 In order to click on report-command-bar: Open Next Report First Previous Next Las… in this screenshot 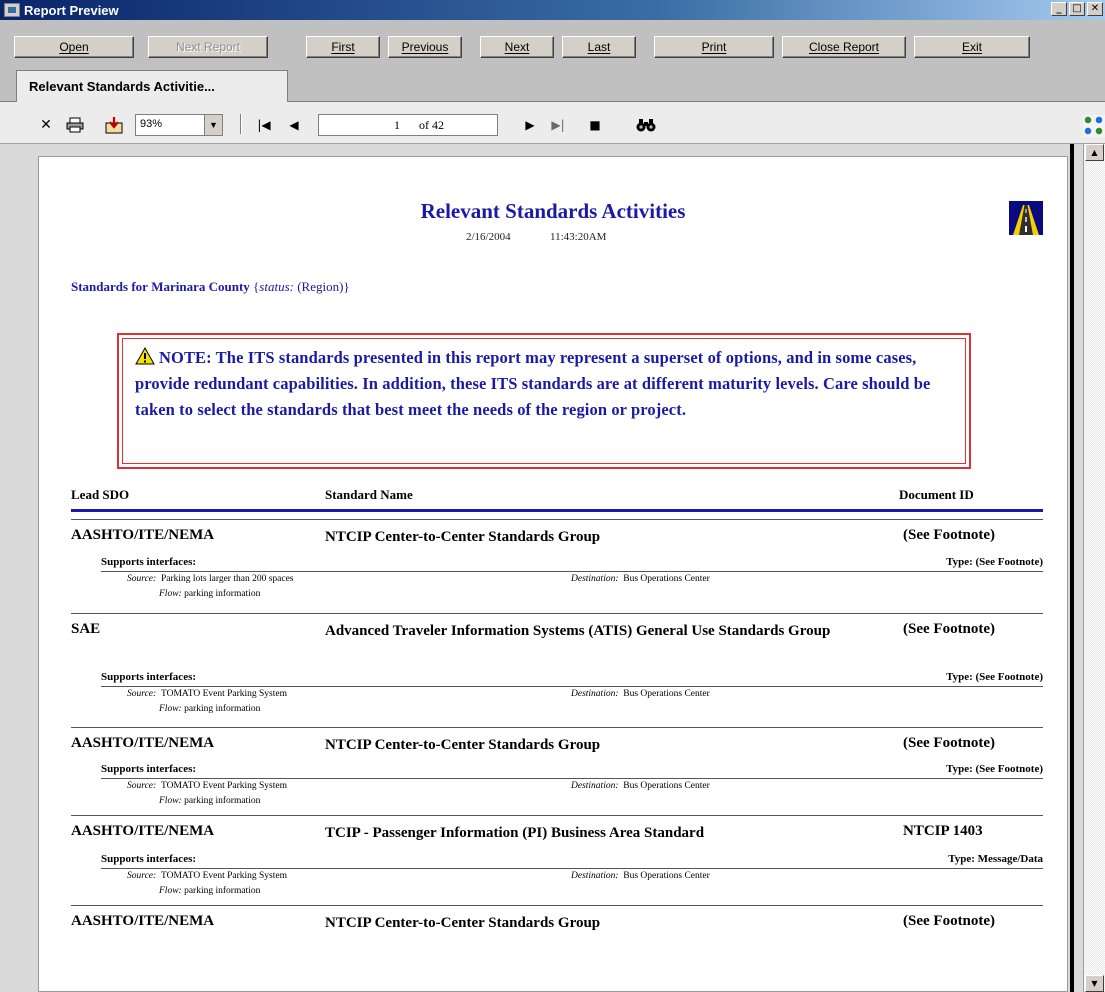, I will do `click(552, 41)`.